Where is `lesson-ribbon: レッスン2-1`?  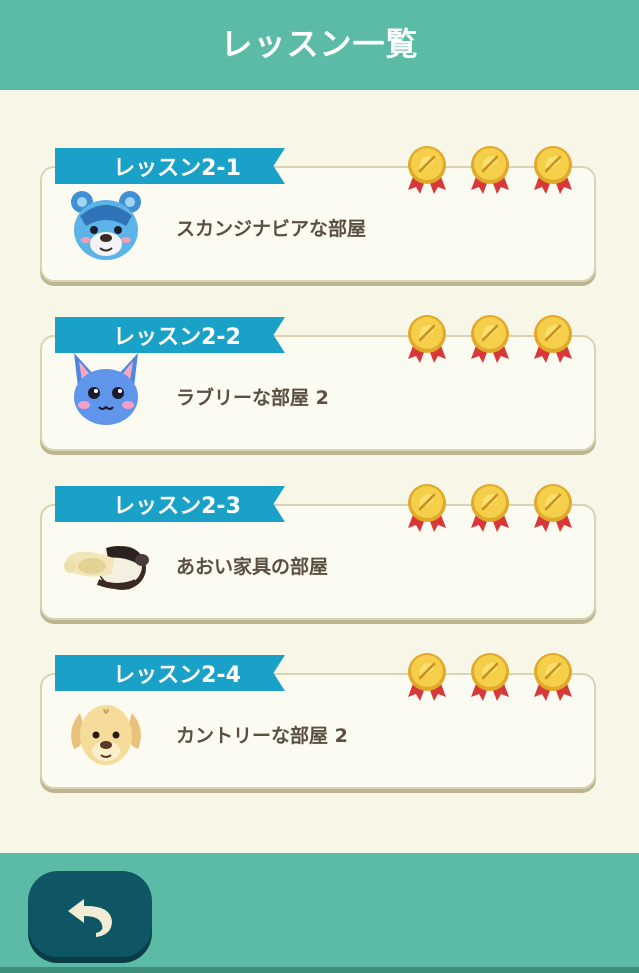 lesson-ribbon: レッスン2-1 is located at coordinates (170, 166).